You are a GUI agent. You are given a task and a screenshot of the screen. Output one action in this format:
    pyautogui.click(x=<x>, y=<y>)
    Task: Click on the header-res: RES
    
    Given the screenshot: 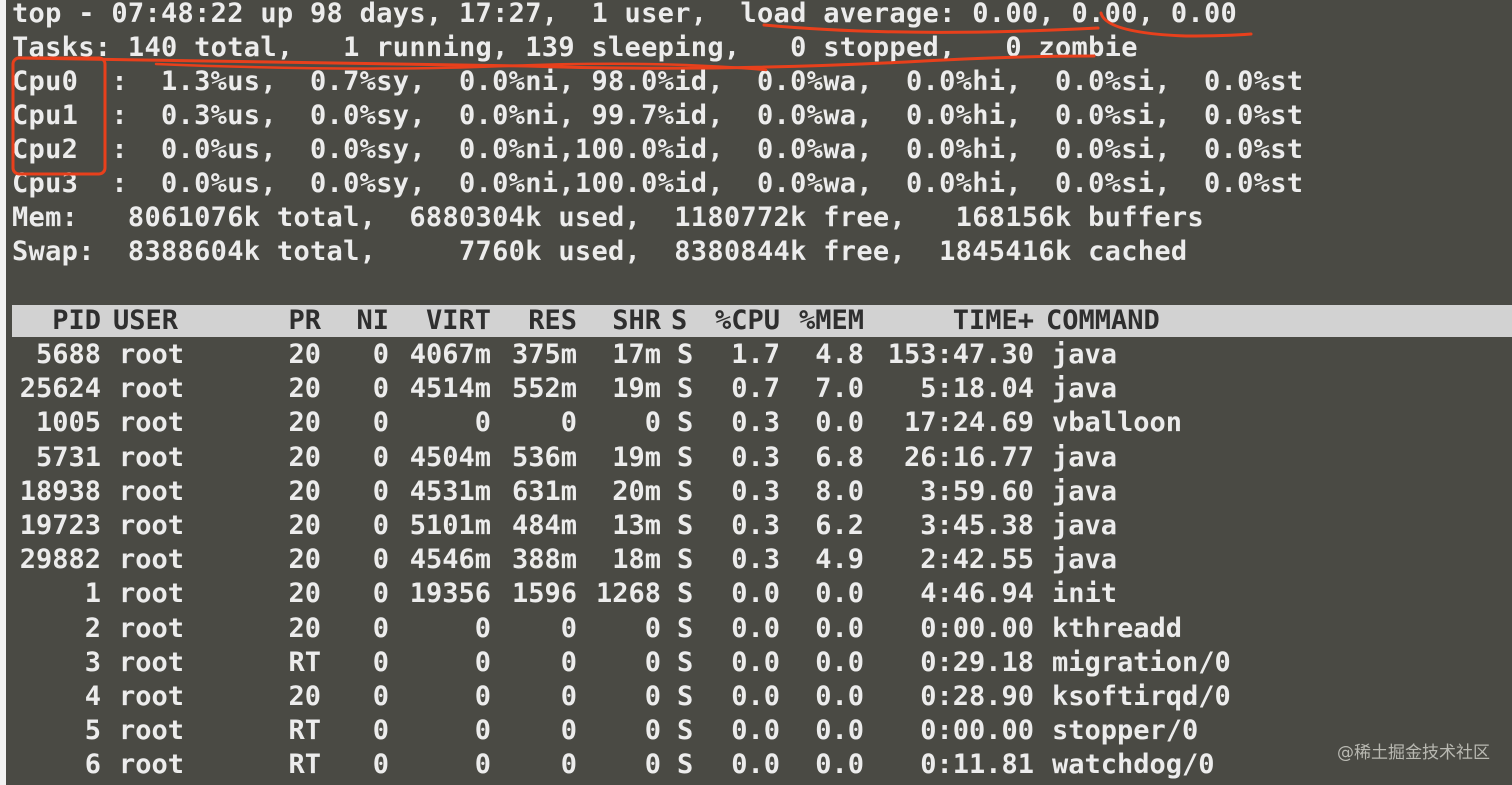 What is the action you would take?
    pyautogui.click(x=552, y=321)
    